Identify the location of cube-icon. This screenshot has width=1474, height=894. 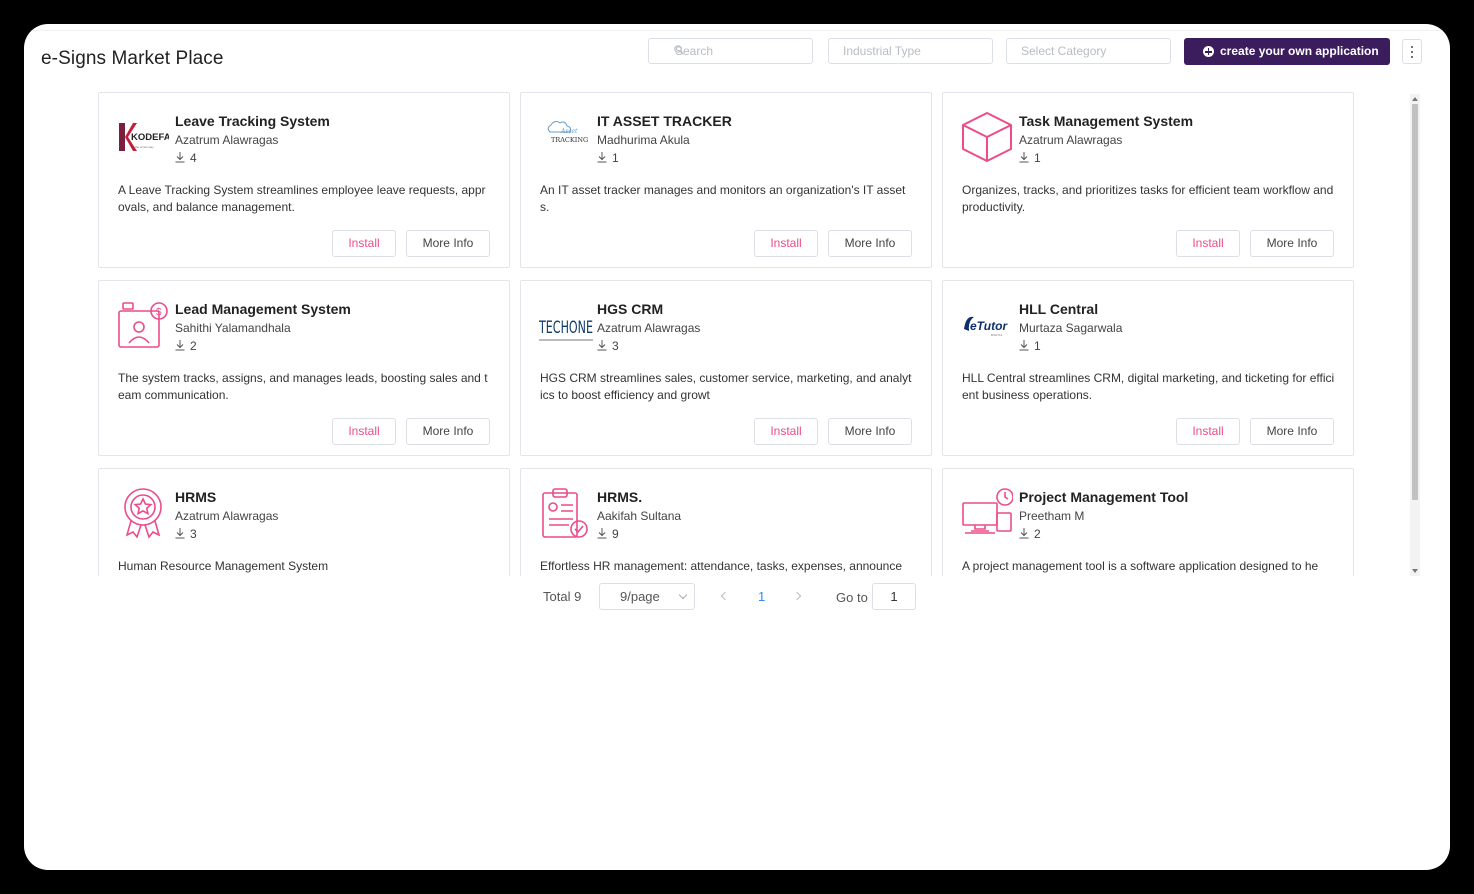
(987, 137).